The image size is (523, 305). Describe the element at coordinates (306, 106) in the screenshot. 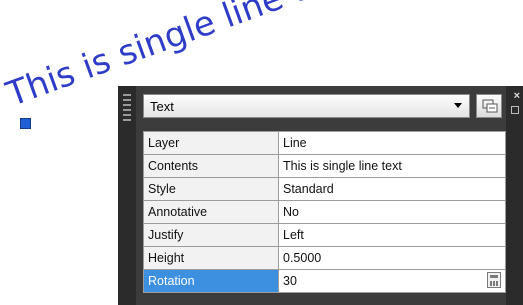

I see `object-type-dropdown: Text` at that location.